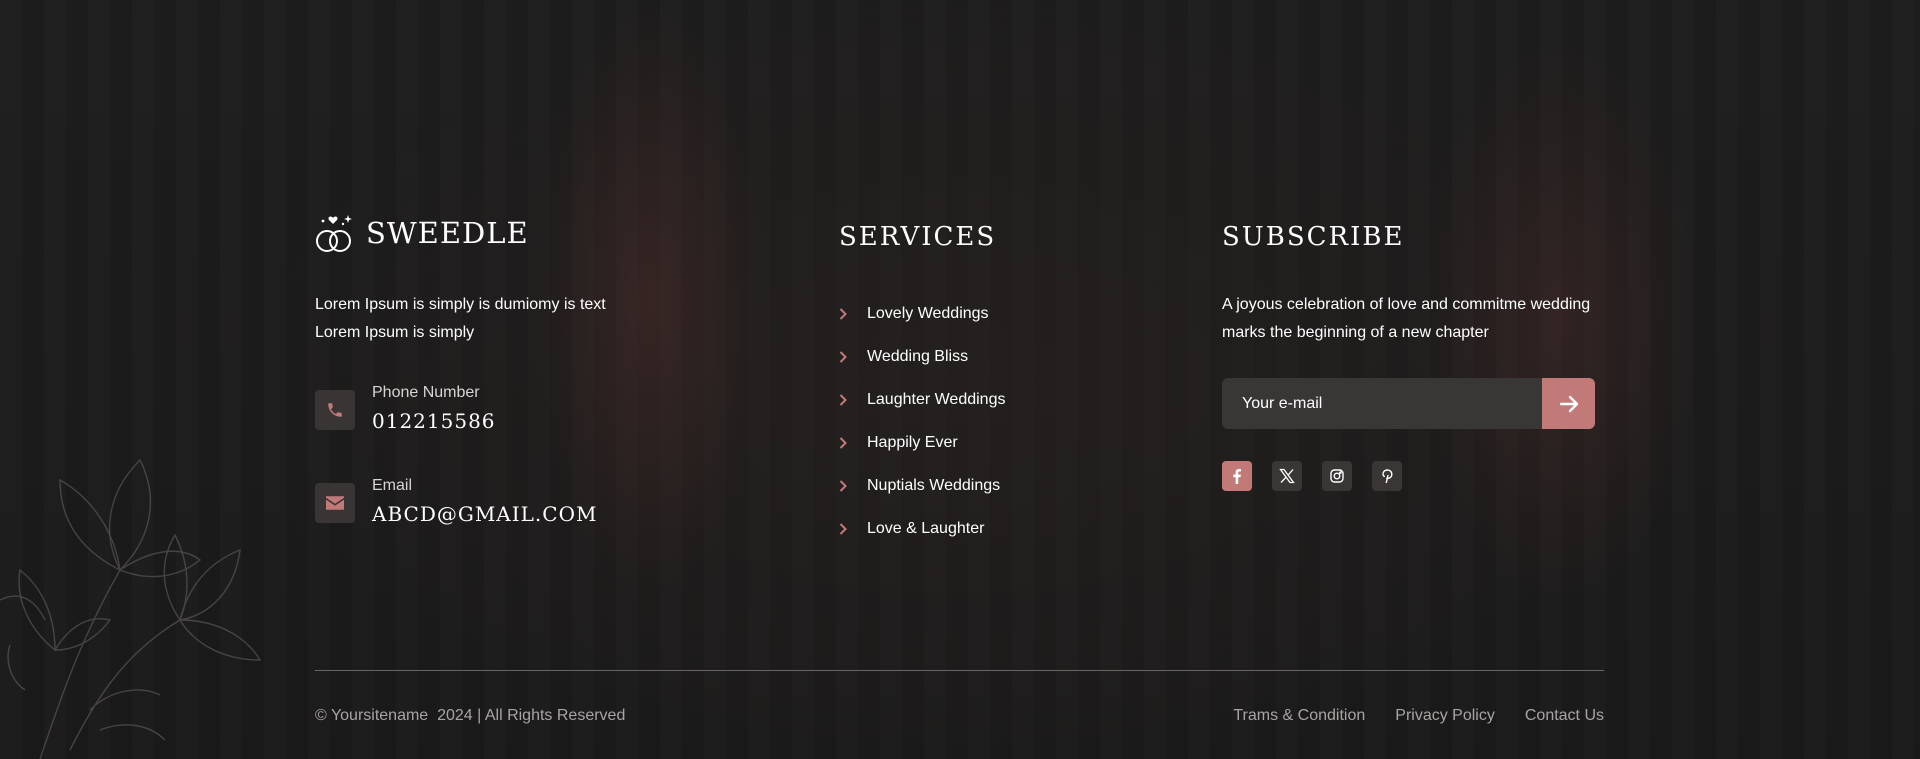 The height and width of the screenshot is (759, 1920). What do you see at coordinates (1564, 716) in the screenshot?
I see `contact-us-link: Contact Us` at bounding box center [1564, 716].